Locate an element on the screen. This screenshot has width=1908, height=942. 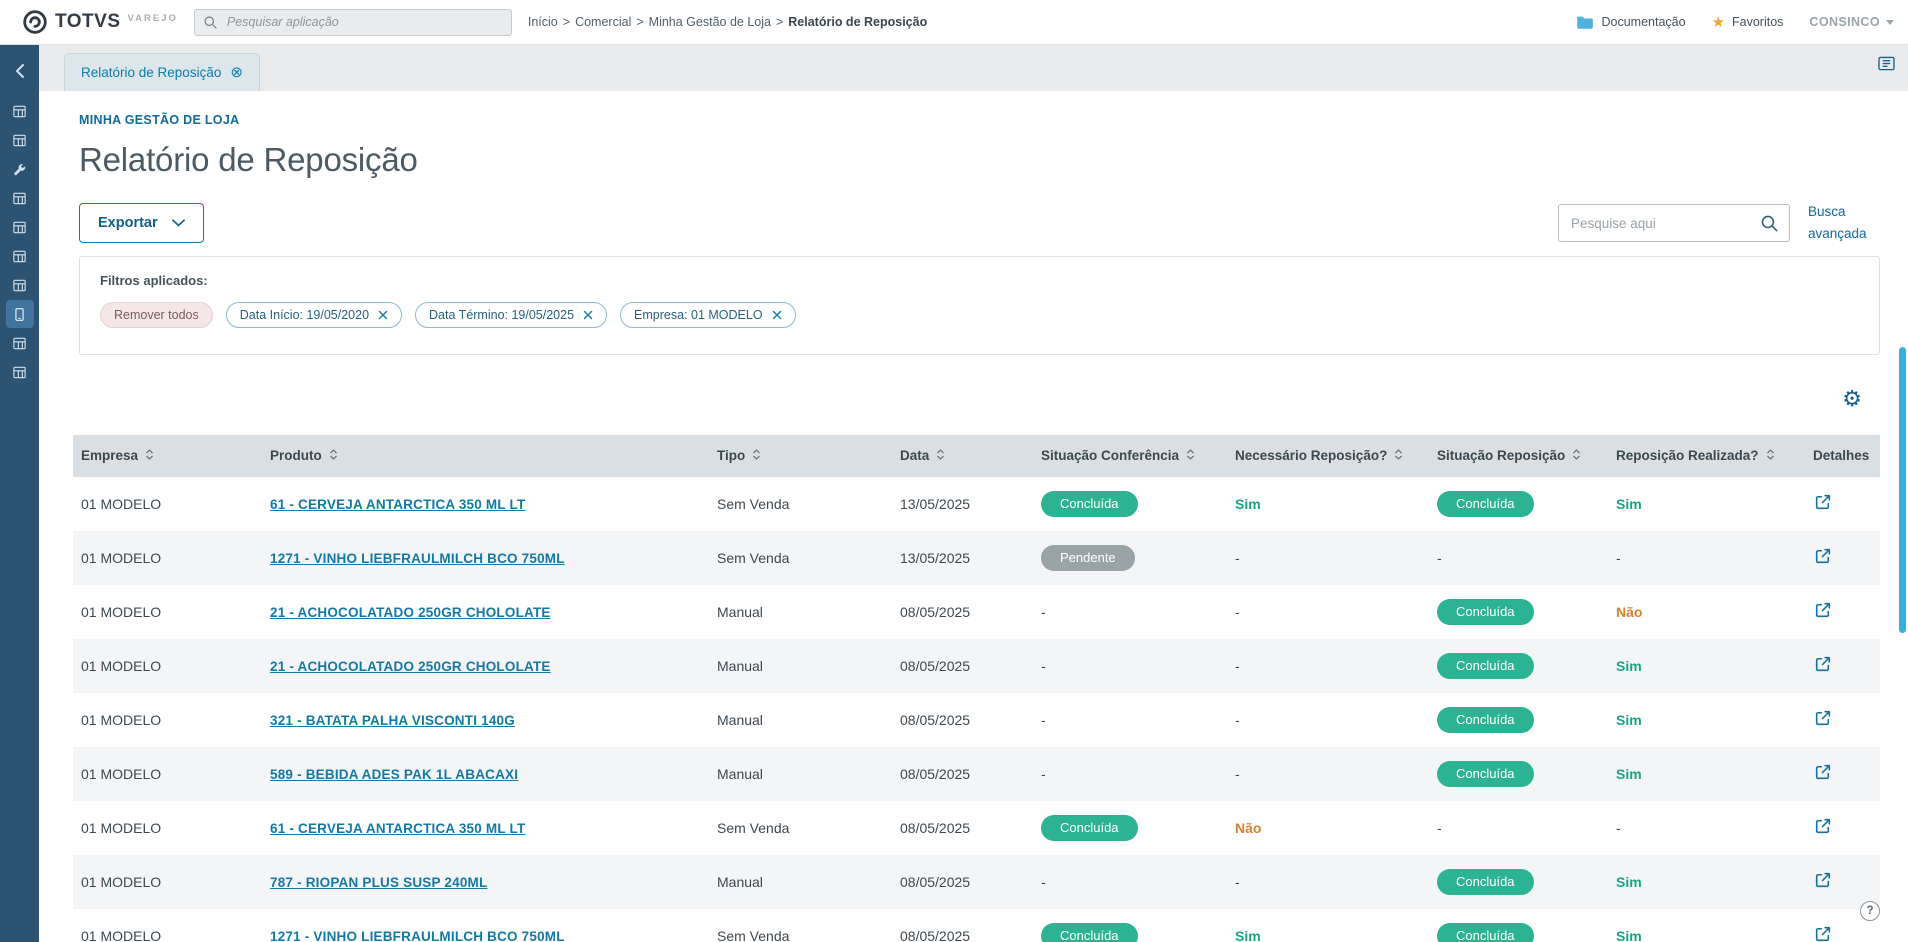
chevron-left-icon is located at coordinates (20, 71).